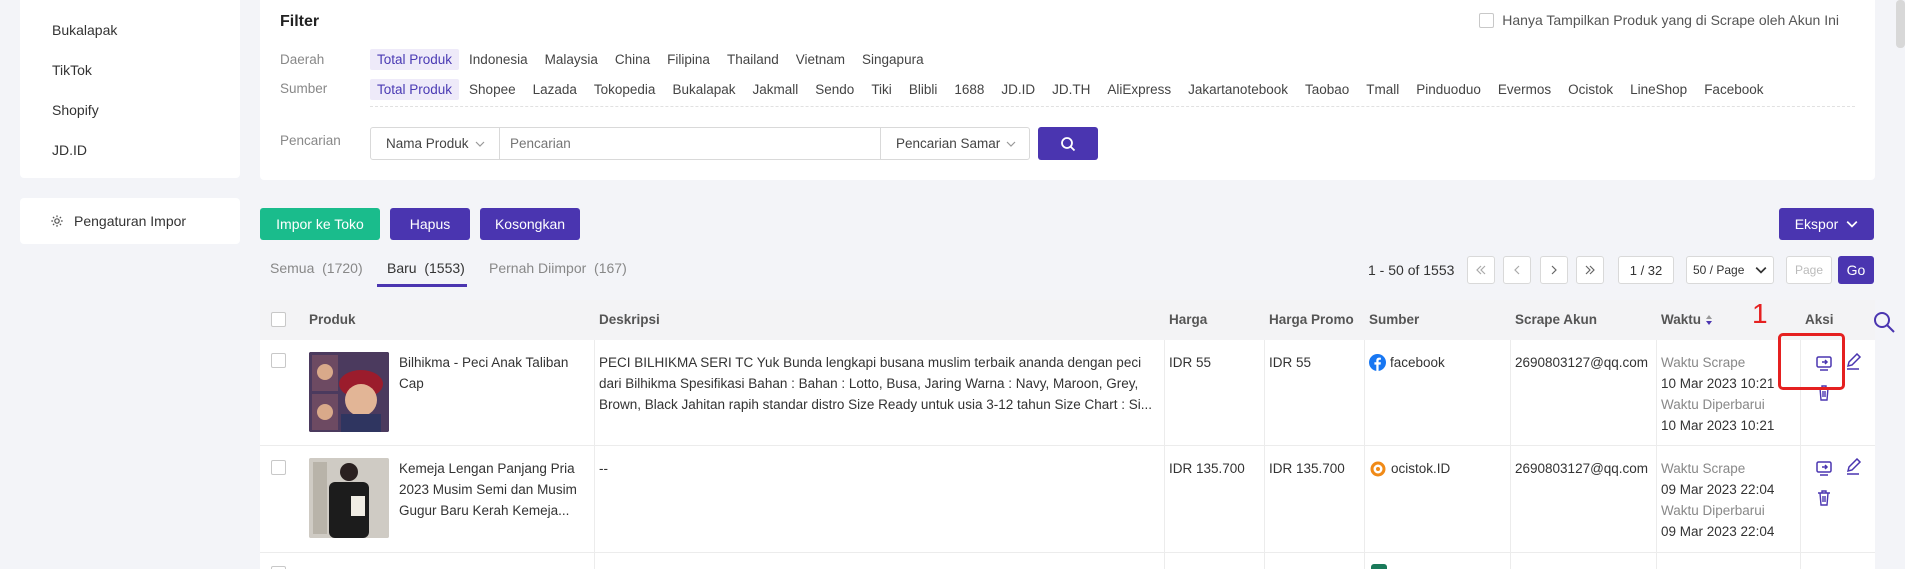 The image size is (1905, 569). I want to click on sidebar-item-jdid: JD.ID, so click(69, 150).